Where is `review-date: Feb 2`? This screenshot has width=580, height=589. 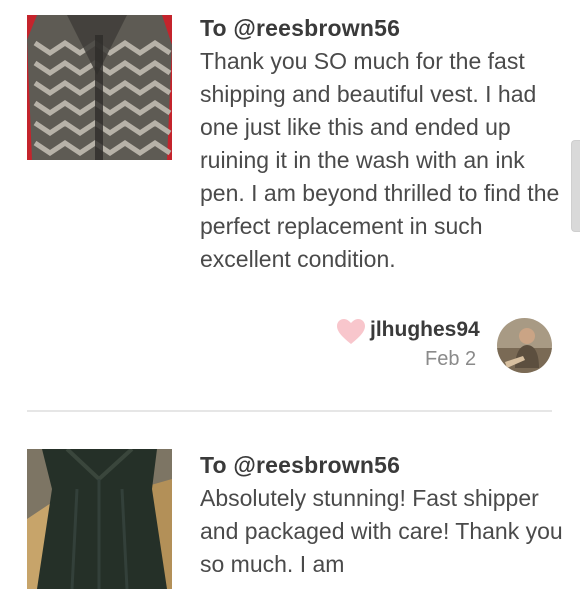 review-date: Feb 2 is located at coordinates (451, 359).